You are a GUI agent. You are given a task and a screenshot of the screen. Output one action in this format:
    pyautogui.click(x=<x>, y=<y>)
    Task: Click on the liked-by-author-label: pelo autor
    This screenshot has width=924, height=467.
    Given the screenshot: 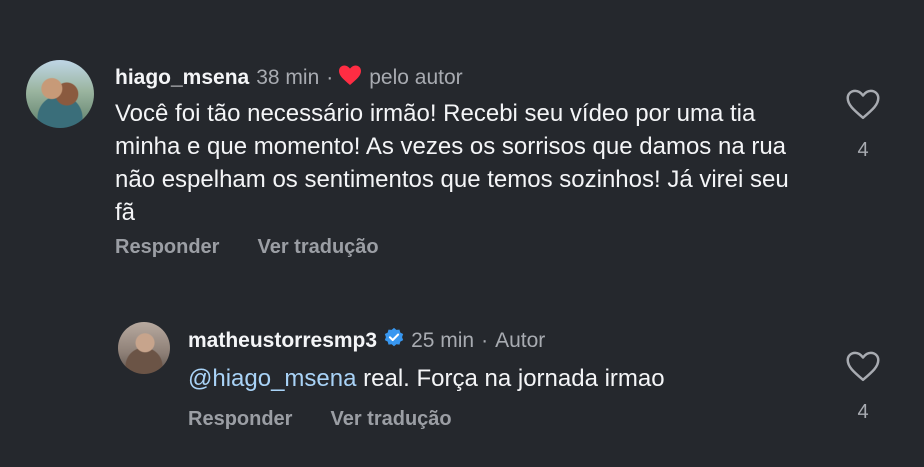 What is the action you would take?
    pyautogui.click(x=416, y=77)
    